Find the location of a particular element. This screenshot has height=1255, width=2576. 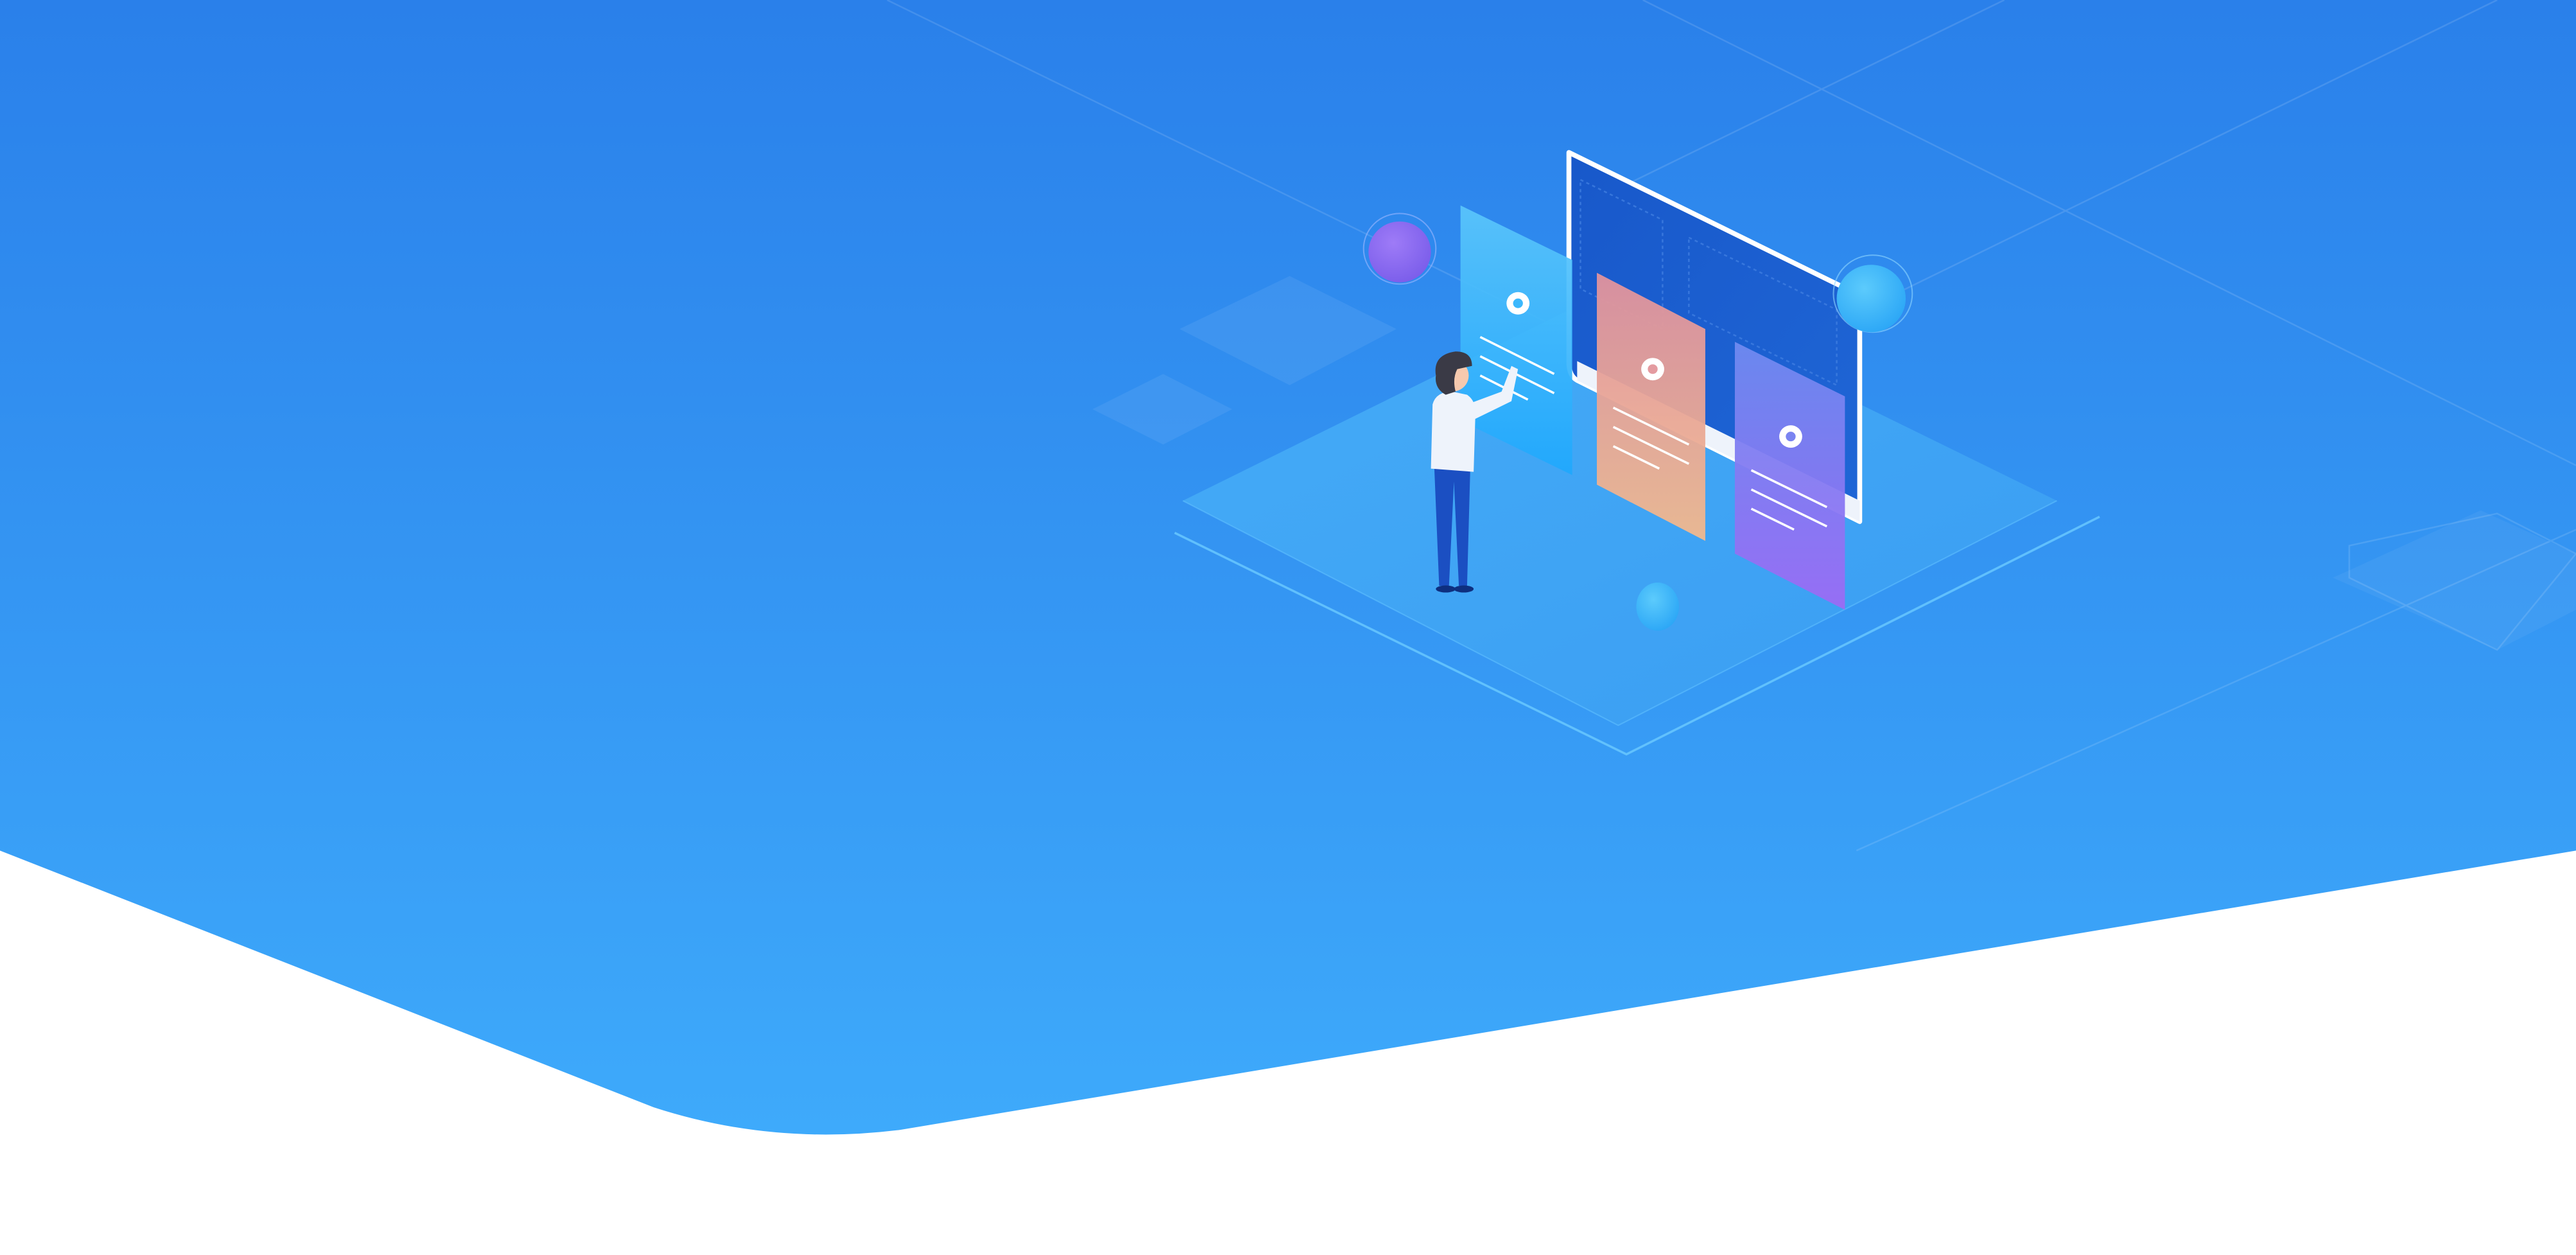

orb-purple is located at coordinates (1399, 249).